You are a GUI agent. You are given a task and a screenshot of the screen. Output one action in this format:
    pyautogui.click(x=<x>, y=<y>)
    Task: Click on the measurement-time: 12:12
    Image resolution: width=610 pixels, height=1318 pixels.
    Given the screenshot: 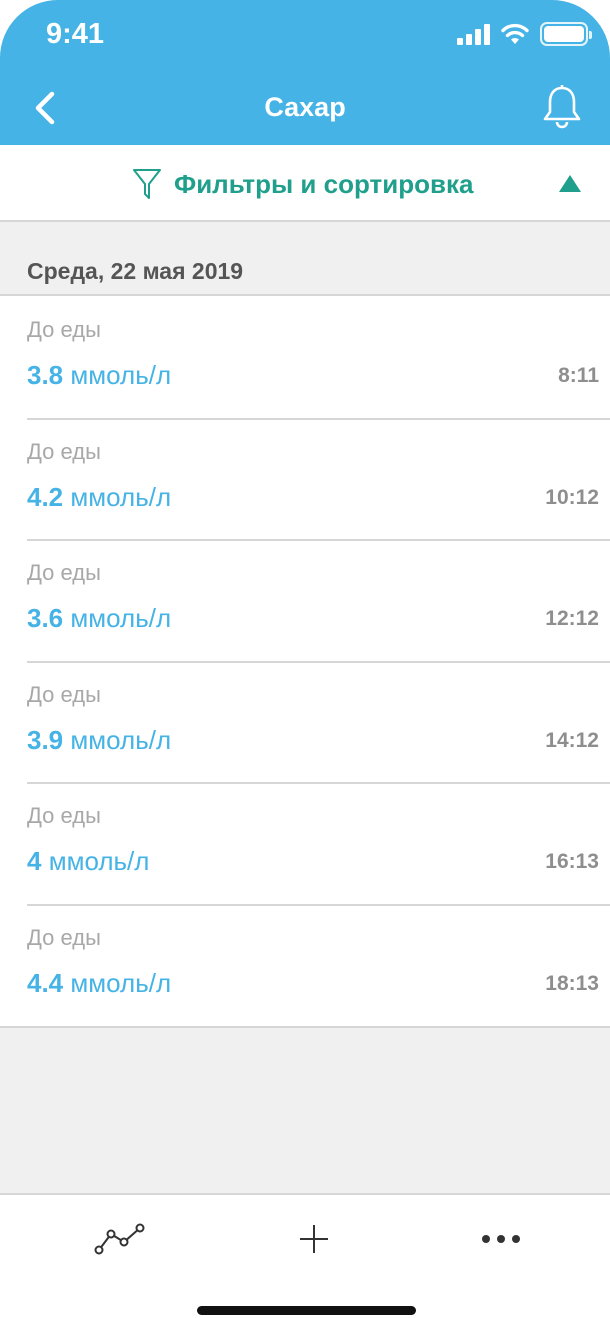 What is the action you would take?
    pyautogui.click(x=572, y=619)
    